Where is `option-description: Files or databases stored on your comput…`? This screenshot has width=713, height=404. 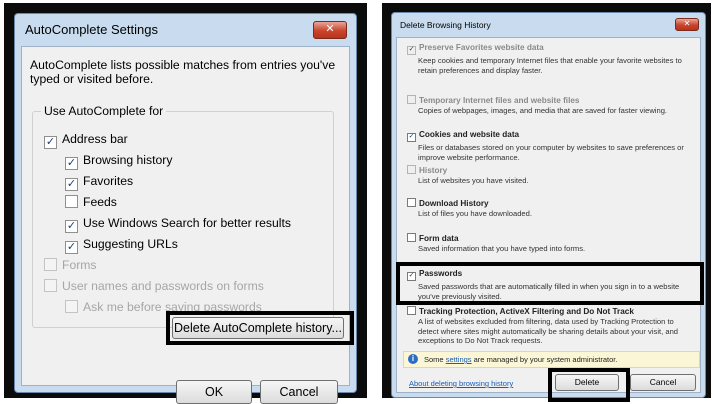
option-description: Files or databases stored on your comput… is located at coordinates (551, 152).